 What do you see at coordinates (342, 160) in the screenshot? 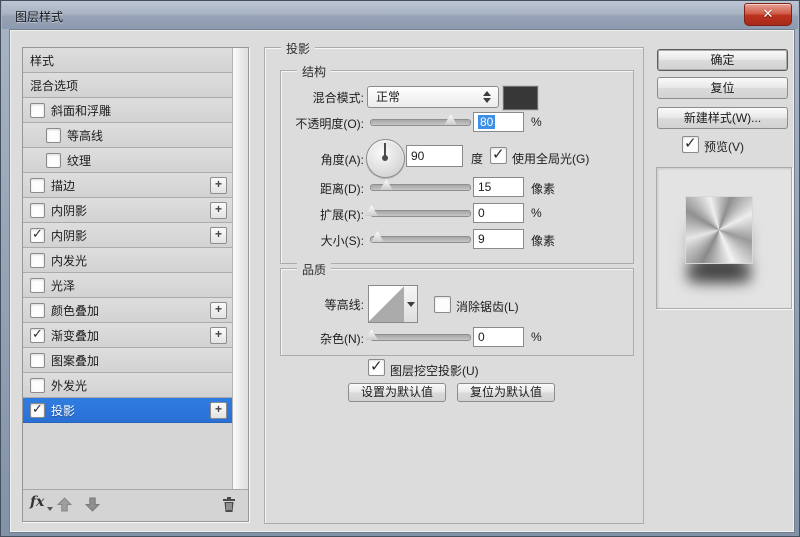
I see `angle-label: 角度(A):` at bounding box center [342, 160].